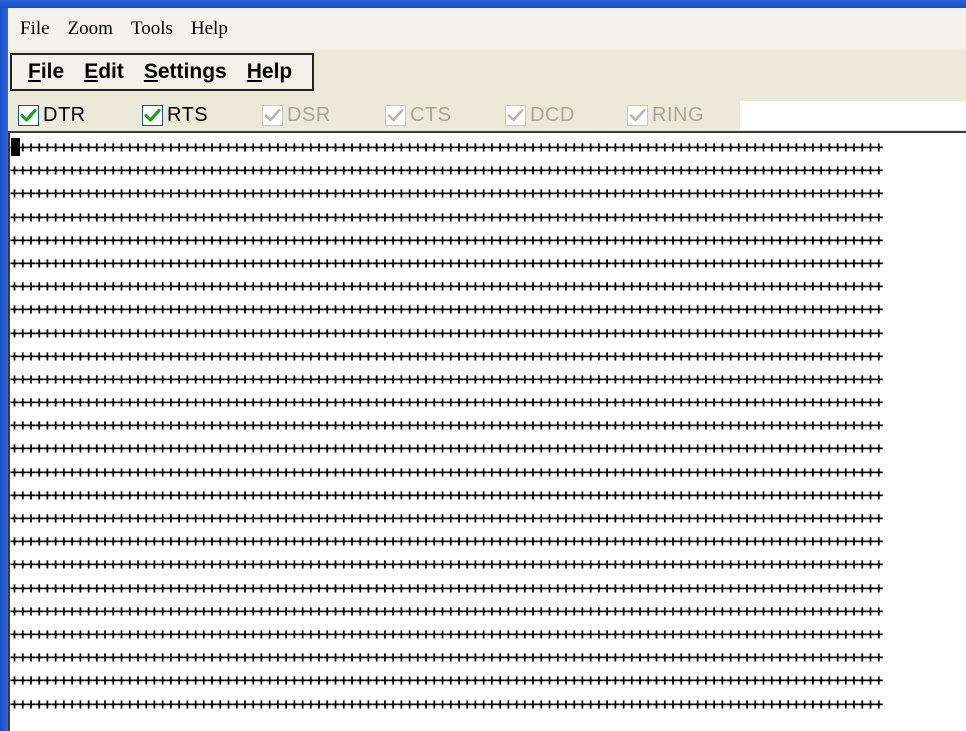 The height and width of the screenshot is (731, 966). I want to click on signal-cts-checkbox: CTS, so click(418, 115).